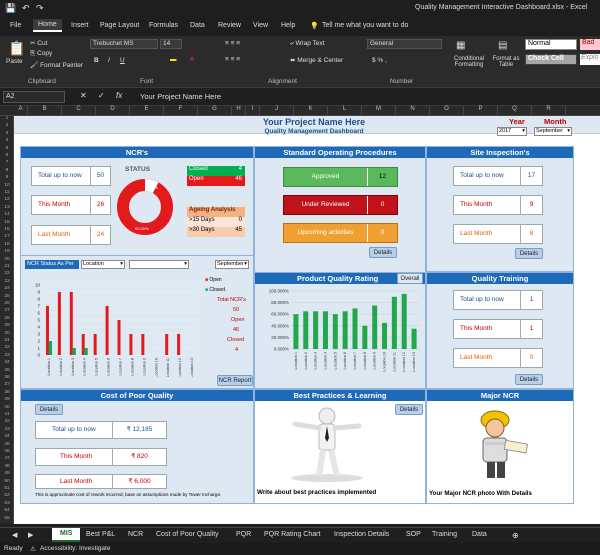 The width and height of the screenshot is (600, 555). Describe the element at coordinates (163, 25) in the screenshot. I see `tab-formulas: Formulas` at that location.